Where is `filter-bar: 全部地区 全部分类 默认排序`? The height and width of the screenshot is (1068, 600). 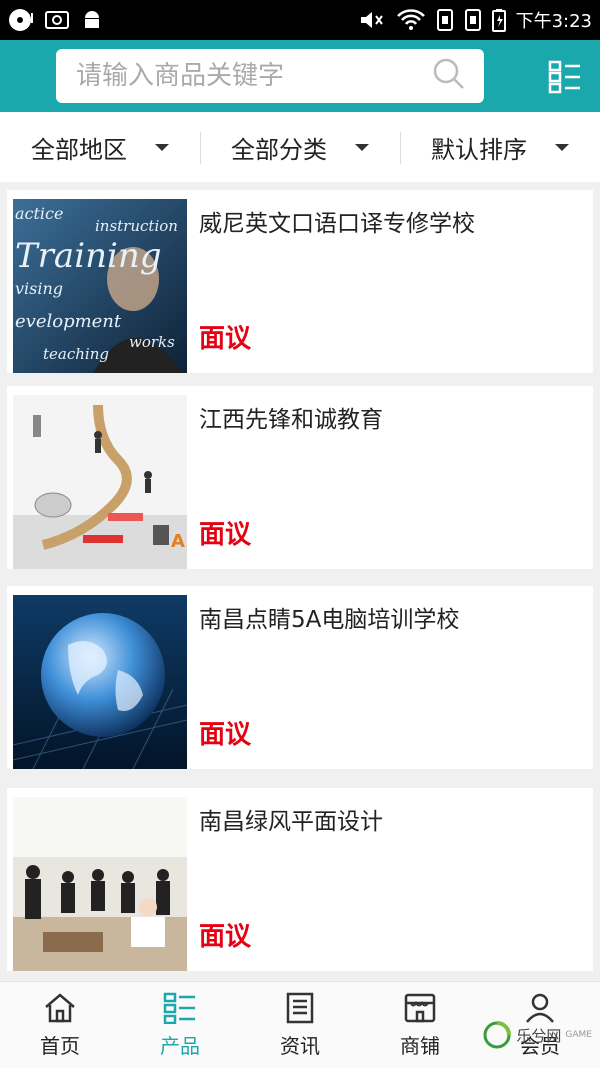
filter-bar: 全部地区 全部分类 默认排序 is located at coordinates (300, 147).